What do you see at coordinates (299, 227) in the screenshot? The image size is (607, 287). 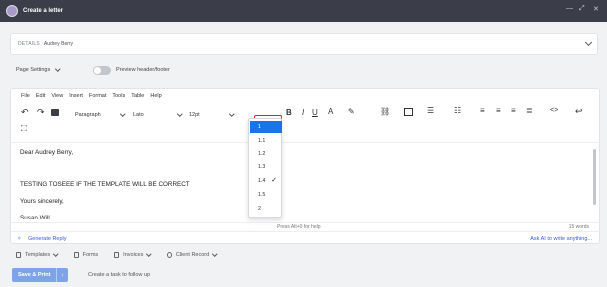 I see `help-hint: Press Alt+0 for help` at bounding box center [299, 227].